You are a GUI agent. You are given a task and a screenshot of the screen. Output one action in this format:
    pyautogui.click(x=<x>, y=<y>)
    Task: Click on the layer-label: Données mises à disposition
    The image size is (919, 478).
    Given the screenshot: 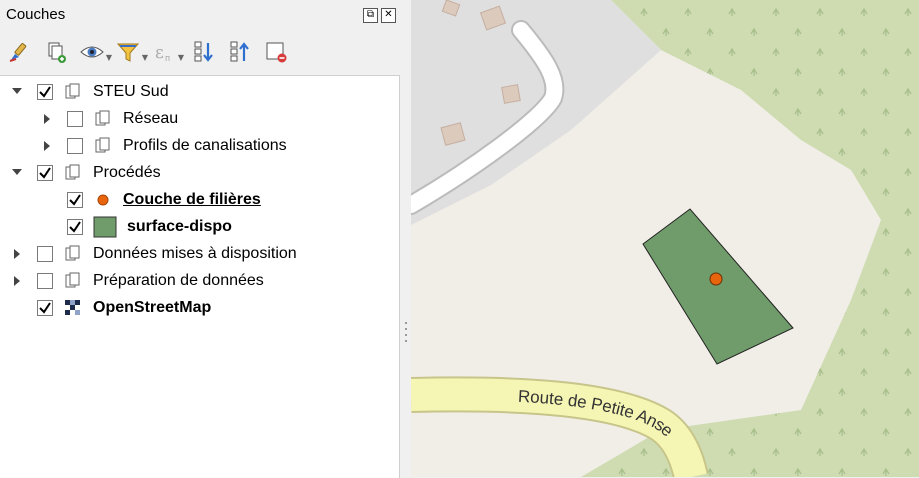 What is the action you would take?
    pyautogui.click(x=195, y=253)
    